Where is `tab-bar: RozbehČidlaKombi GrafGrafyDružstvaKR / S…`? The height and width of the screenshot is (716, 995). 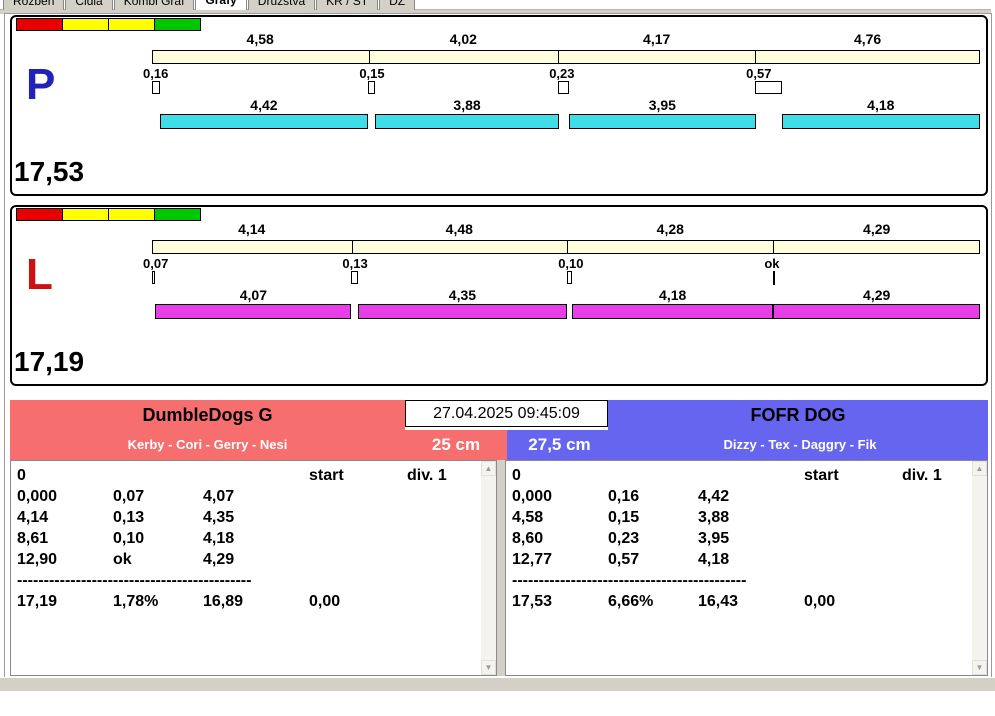
tab-bar: RozbehČidlaKombi GrafGrafyDružstvaKR / S… is located at coordinates (493, 5).